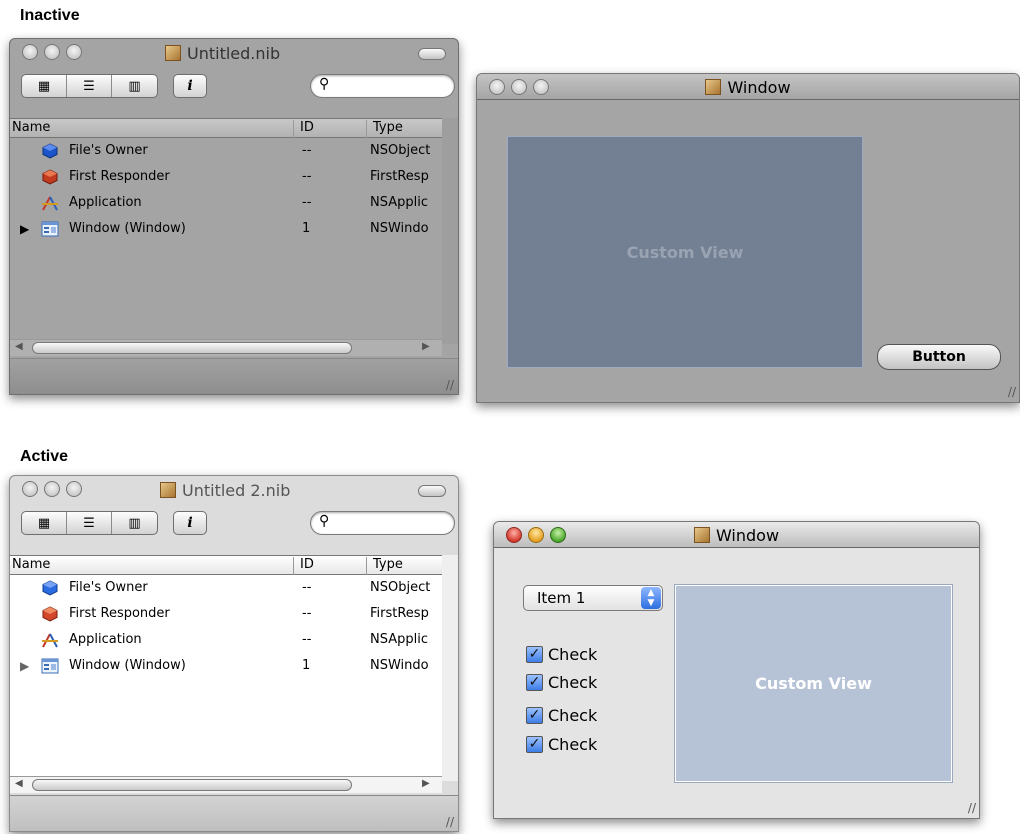 This screenshot has width=1020, height=834. I want to click on window-title-text: Untitled 2.nib, so click(236, 490).